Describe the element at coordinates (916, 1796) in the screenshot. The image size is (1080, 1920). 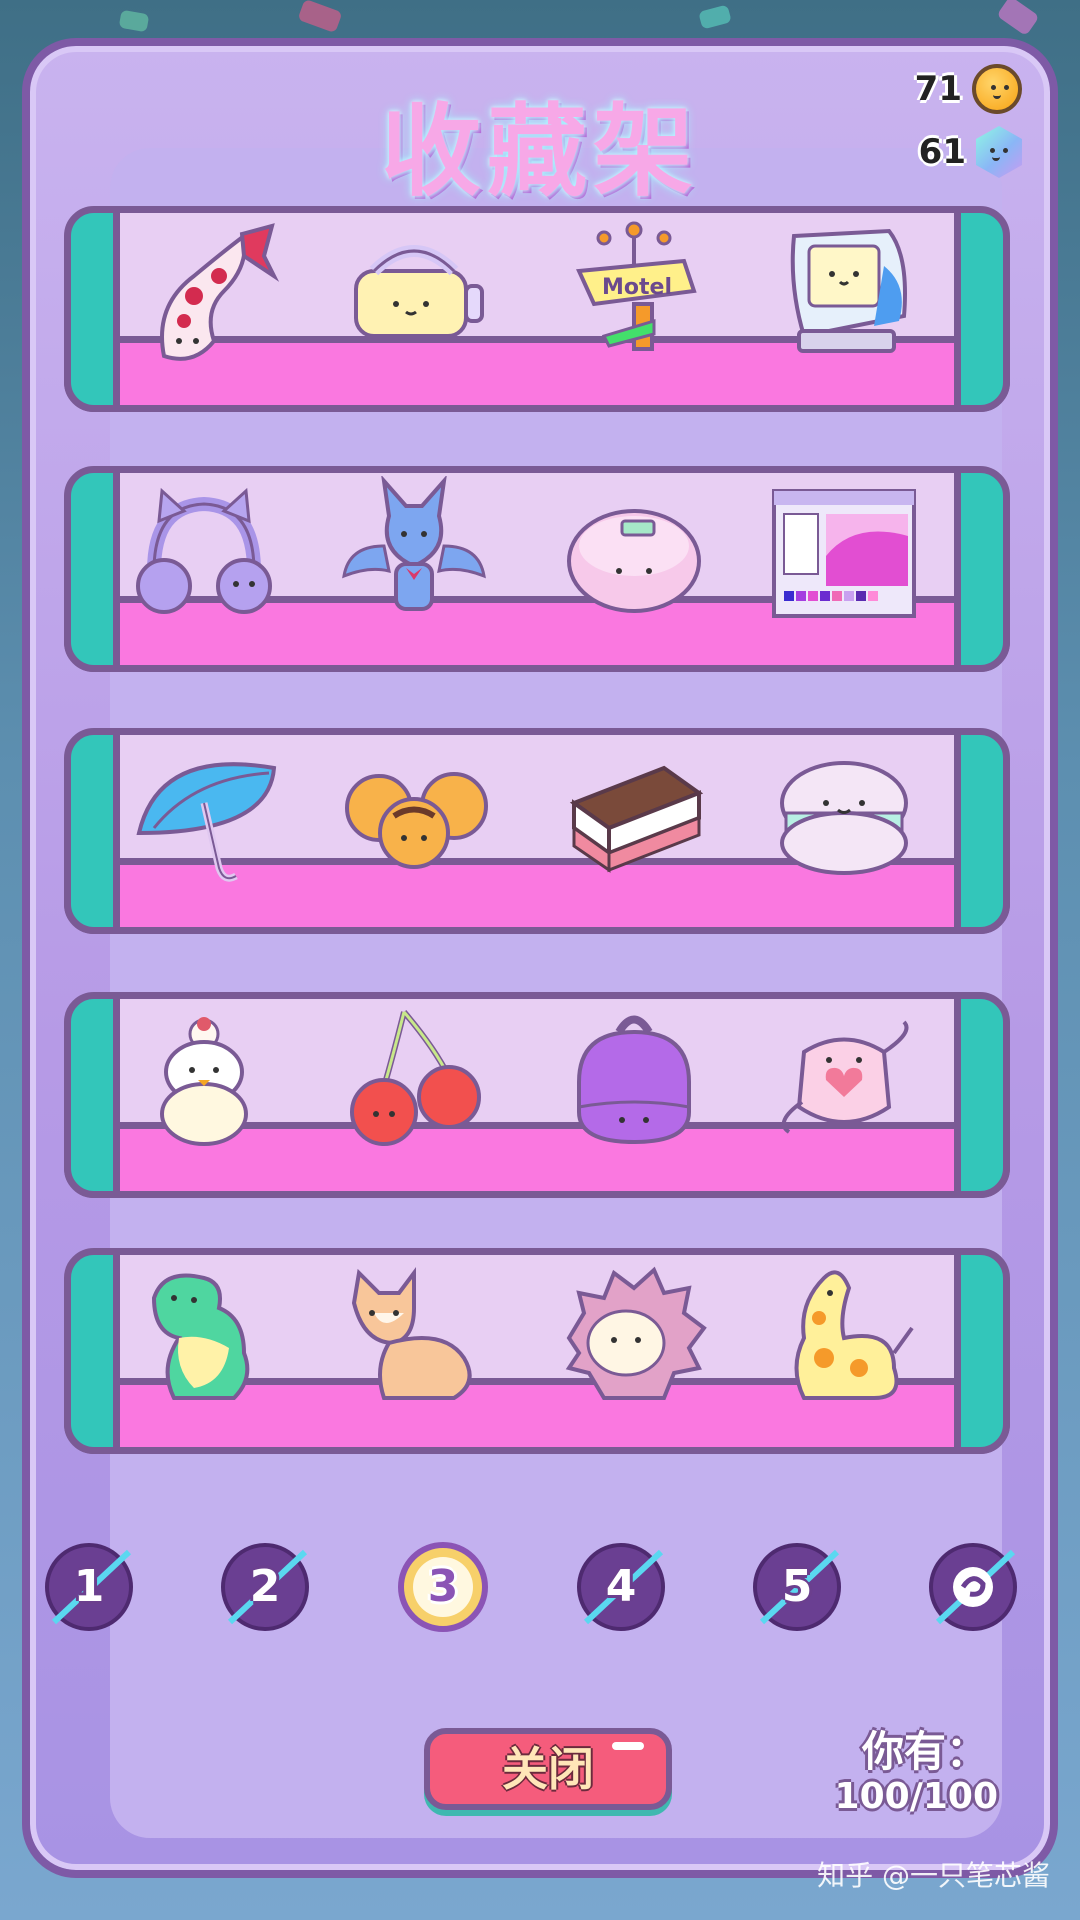
I see `owned-count: 100/100` at that location.